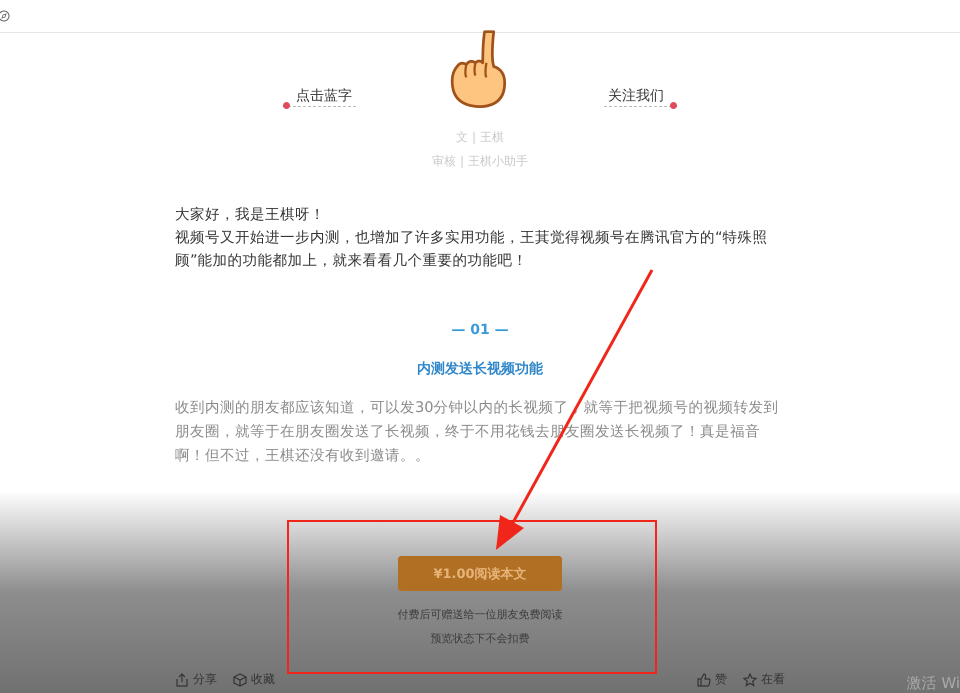  Describe the element at coordinates (472, 249) in the screenshot. I see `intro-paragraph: 视频号又开始进一步内测，也增加了许多实用功能，王萁觉得视频号在腾讯官方的“特殊照顾”能加的功能都加上，就来看看几个重要的功能吧！` at that location.